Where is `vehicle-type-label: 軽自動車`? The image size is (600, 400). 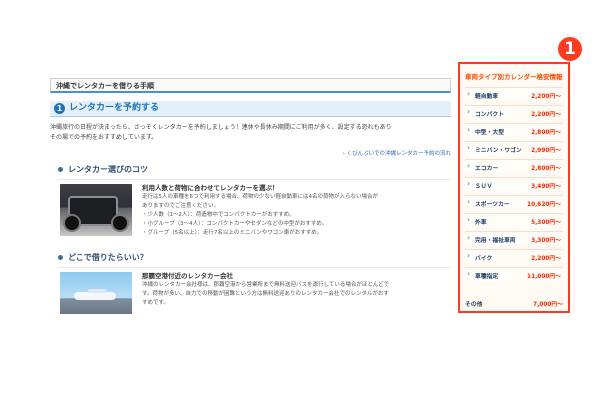 vehicle-type-label: 軽自動車 is located at coordinates (487, 97).